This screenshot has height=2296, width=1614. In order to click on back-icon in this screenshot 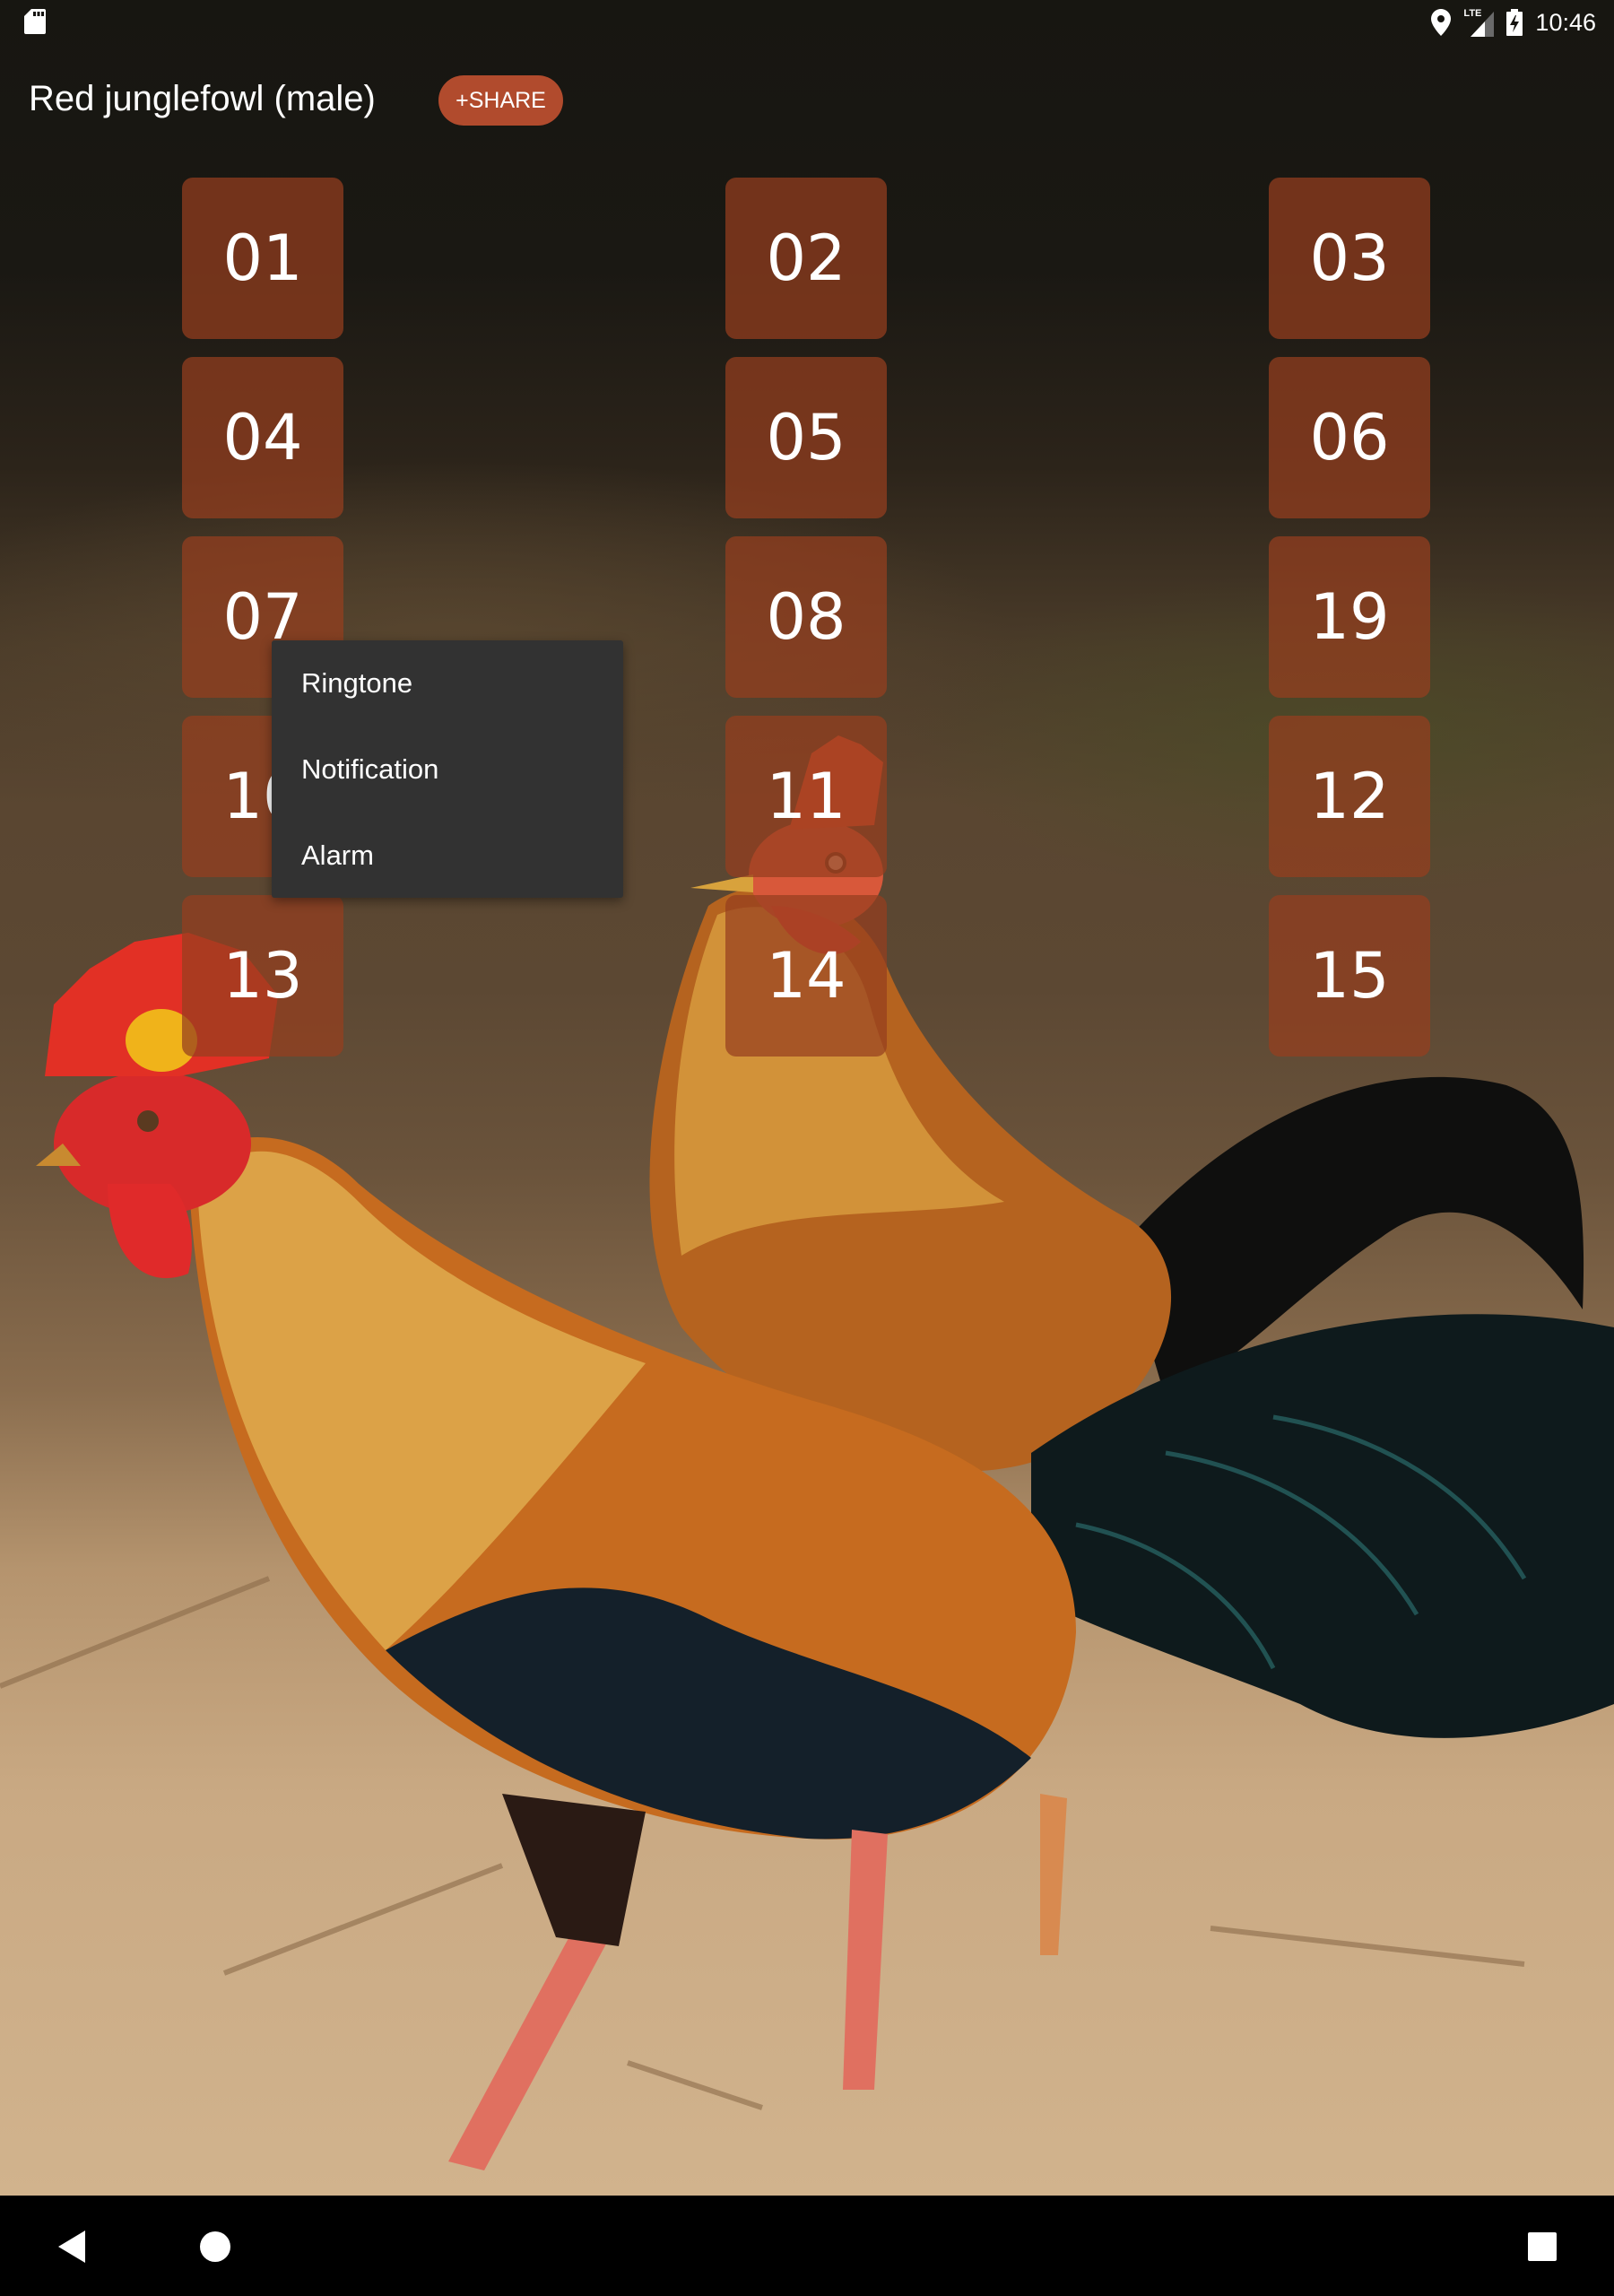, I will do `click(71, 2247)`.